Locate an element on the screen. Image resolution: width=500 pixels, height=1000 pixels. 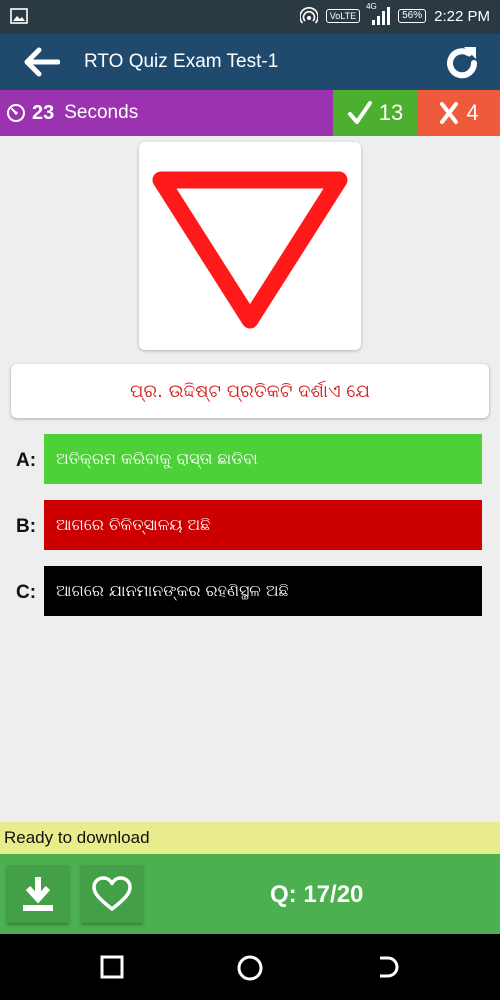
download-button is located at coordinates (38, 894).